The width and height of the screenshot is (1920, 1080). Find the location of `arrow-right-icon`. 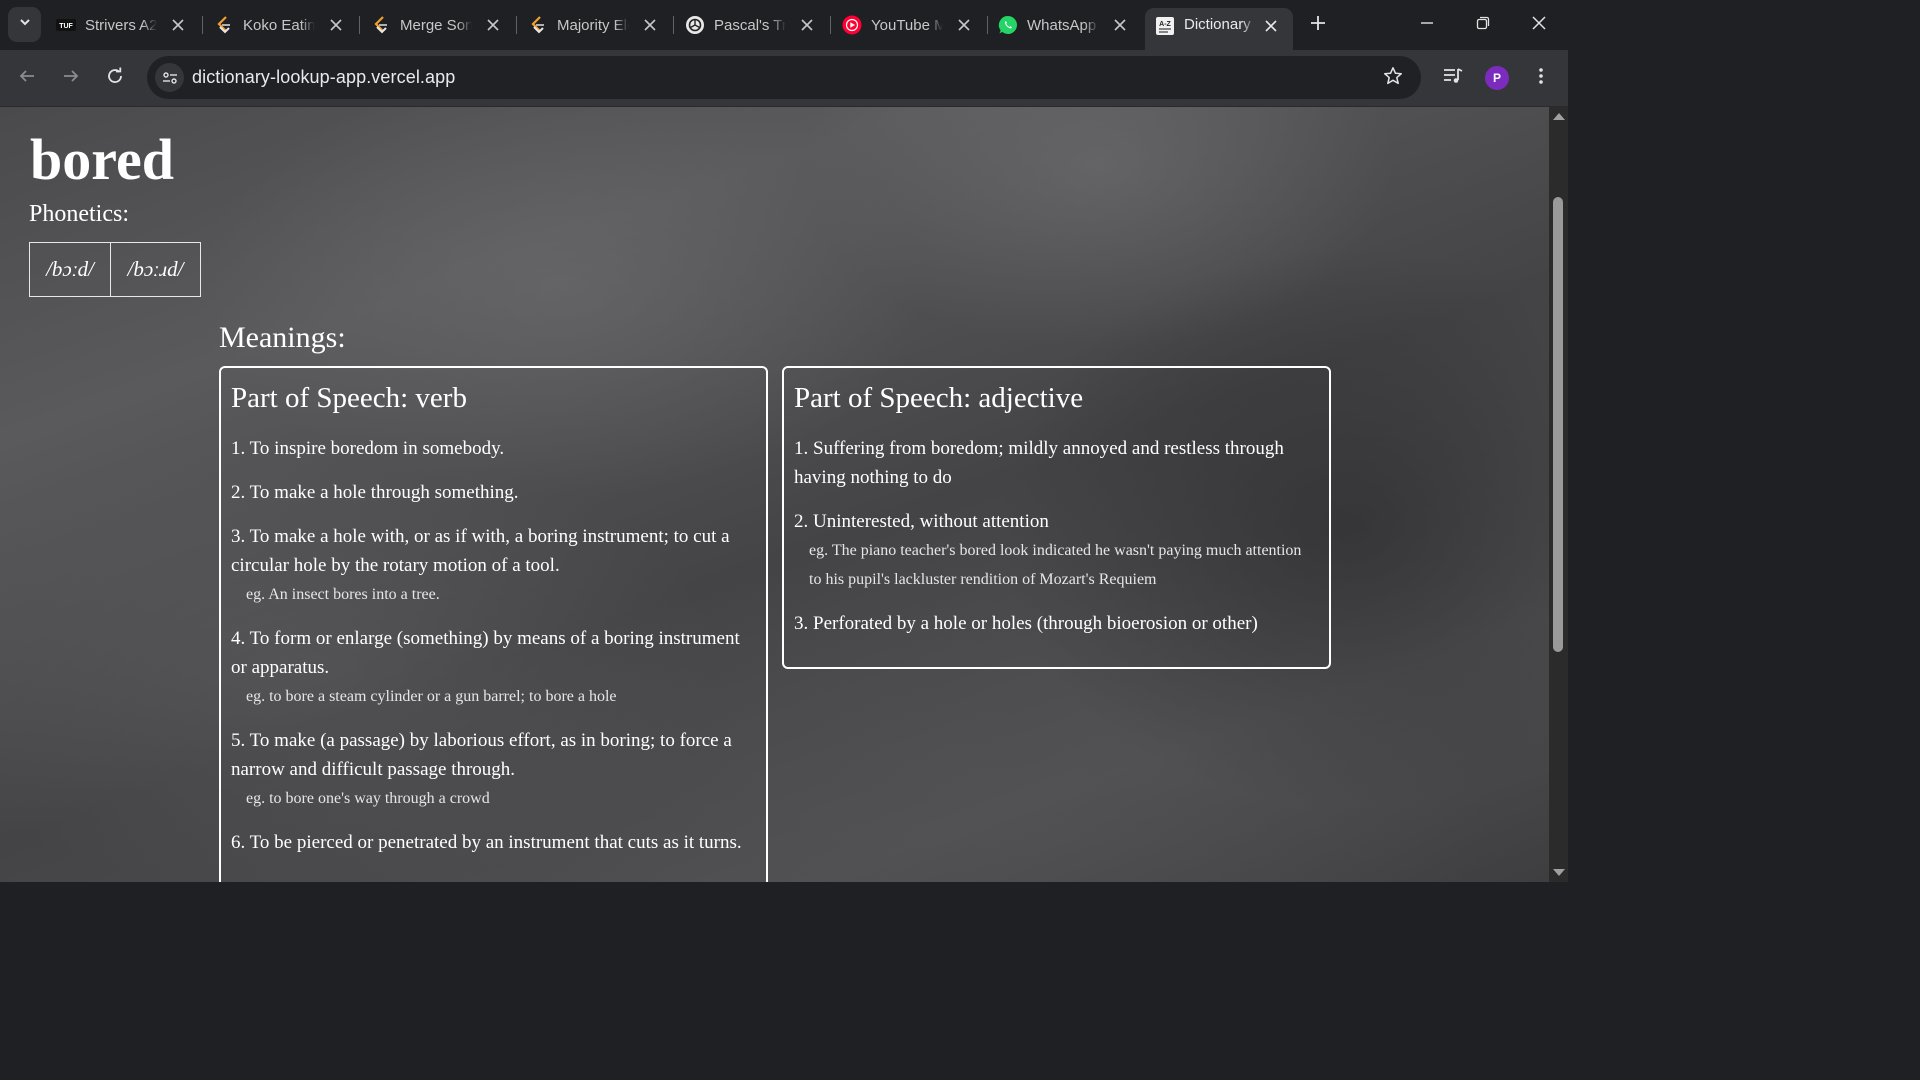

arrow-right-icon is located at coordinates (71, 78).